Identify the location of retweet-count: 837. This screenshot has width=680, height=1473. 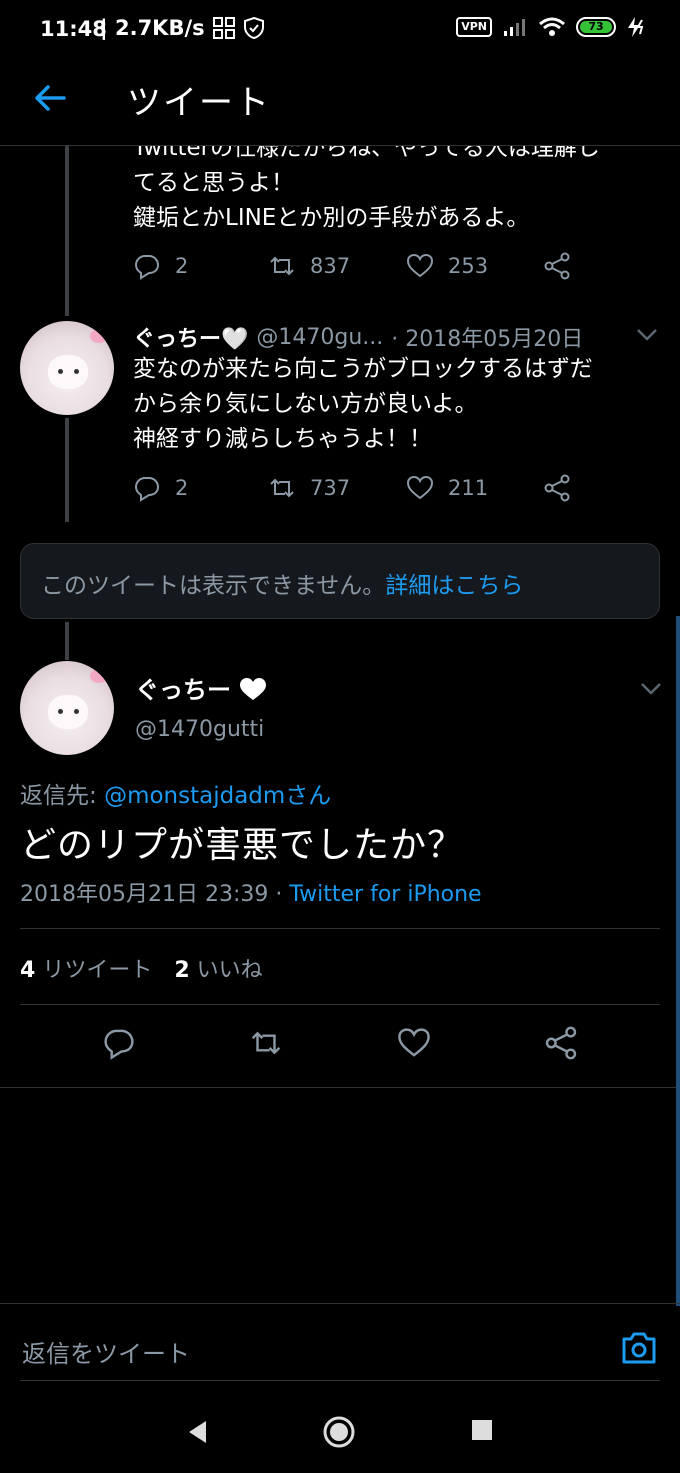
(330, 266).